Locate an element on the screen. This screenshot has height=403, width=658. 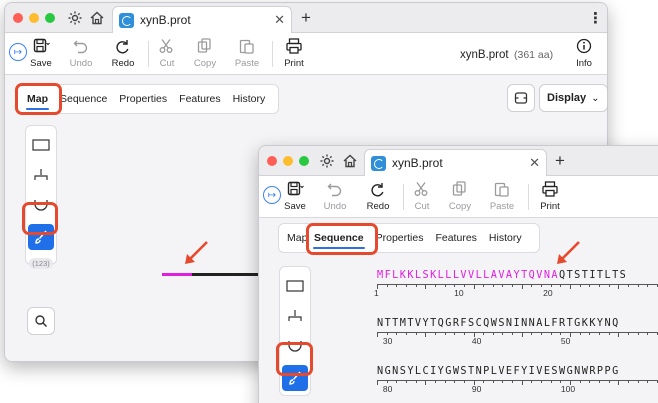
callout-arrow-icon is located at coordinates (196, 252).